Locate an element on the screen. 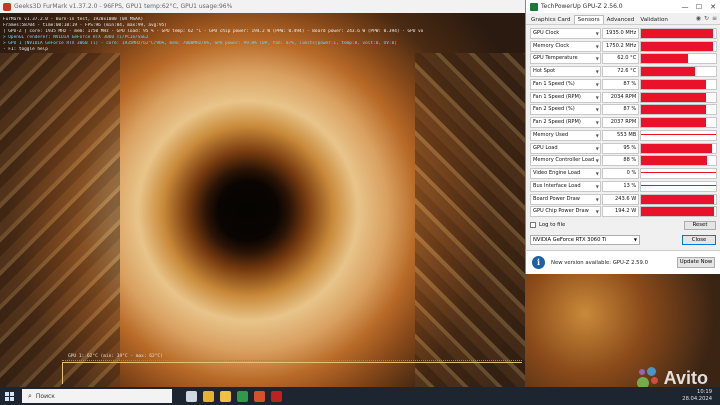 The image size is (720, 405). sensor-value: 0 % is located at coordinates (620, 174).